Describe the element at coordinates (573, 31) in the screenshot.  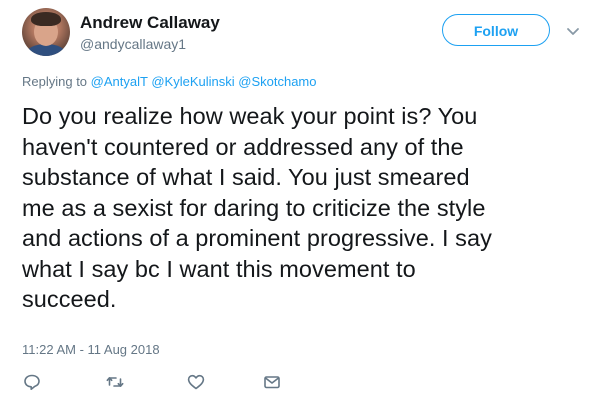
I see `chevron-down-icon` at that location.